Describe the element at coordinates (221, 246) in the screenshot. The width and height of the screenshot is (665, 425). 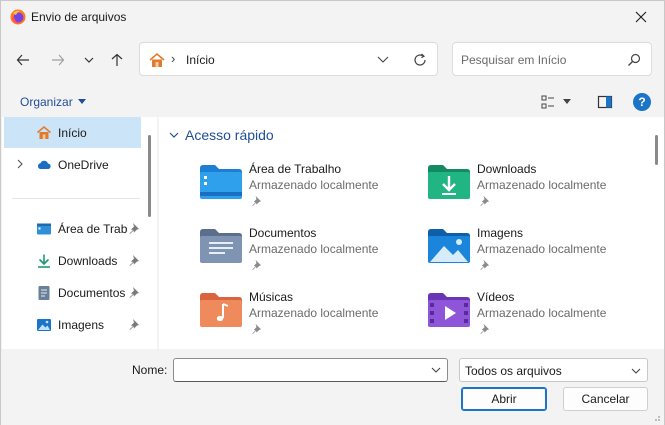
I see `documents-folder-icon` at that location.